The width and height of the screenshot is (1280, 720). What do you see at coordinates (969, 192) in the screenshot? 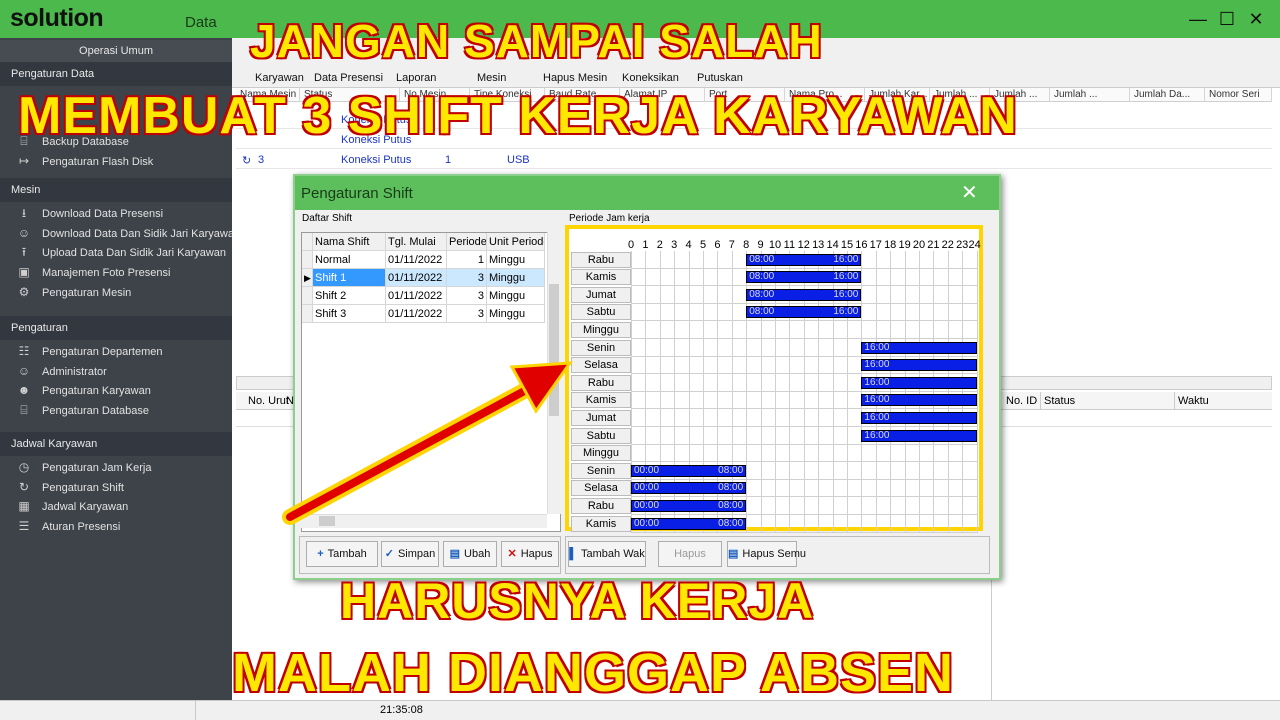
I see `dialog-close-icon: ✕` at bounding box center [969, 192].